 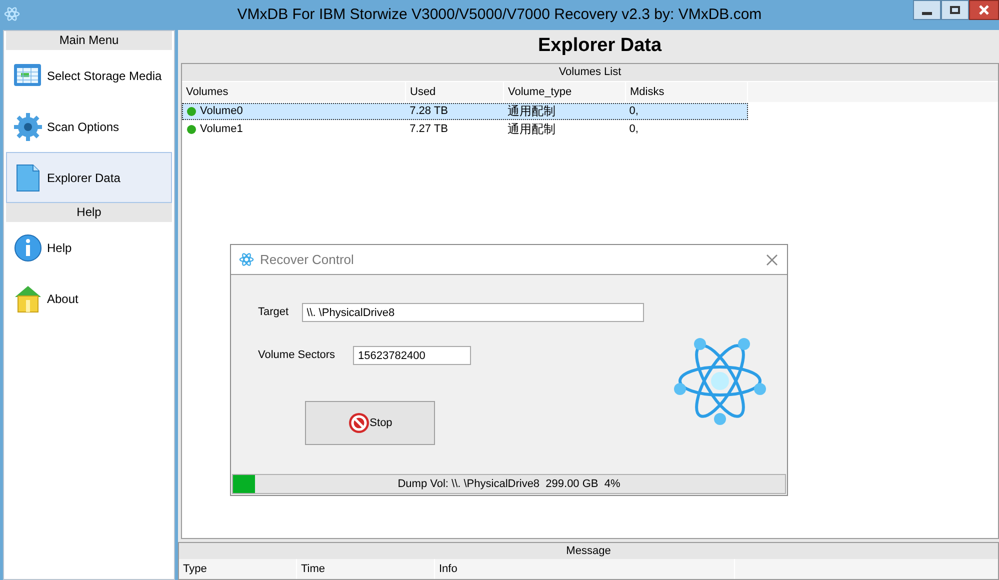 What do you see at coordinates (465, 129) in the screenshot?
I see `table-row: Volume1 7.27 TB 通用配制 0,` at bounding box center [465, 129].